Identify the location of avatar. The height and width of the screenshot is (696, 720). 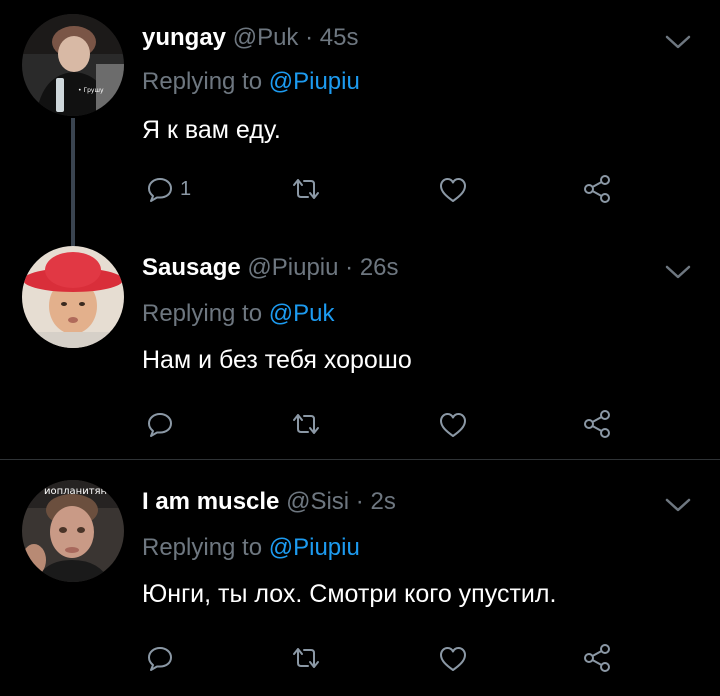
(73, 297).